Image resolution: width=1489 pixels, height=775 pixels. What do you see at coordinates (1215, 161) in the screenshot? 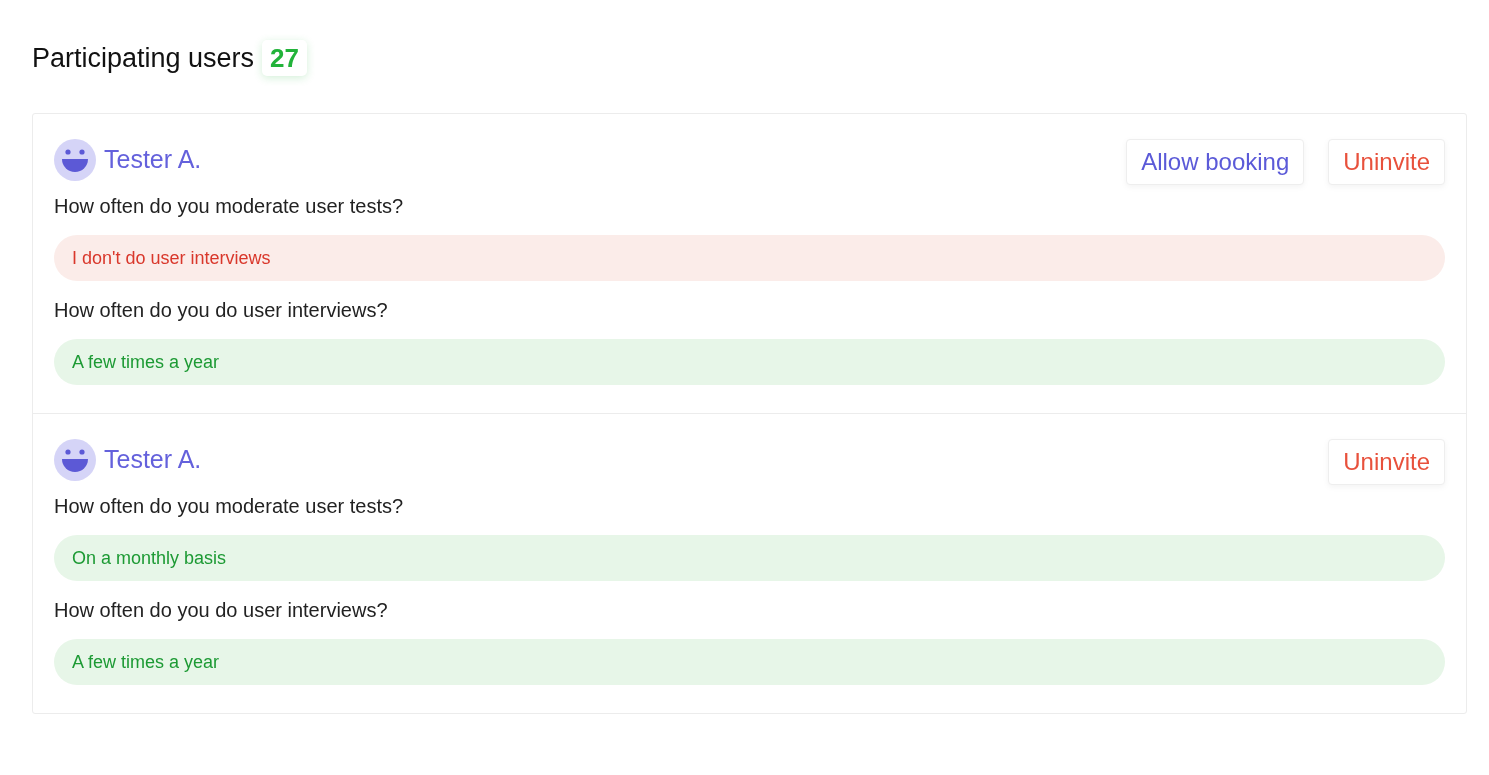
I see `allow-booking-button: Allow booking` at bounding box center [1215, 161].